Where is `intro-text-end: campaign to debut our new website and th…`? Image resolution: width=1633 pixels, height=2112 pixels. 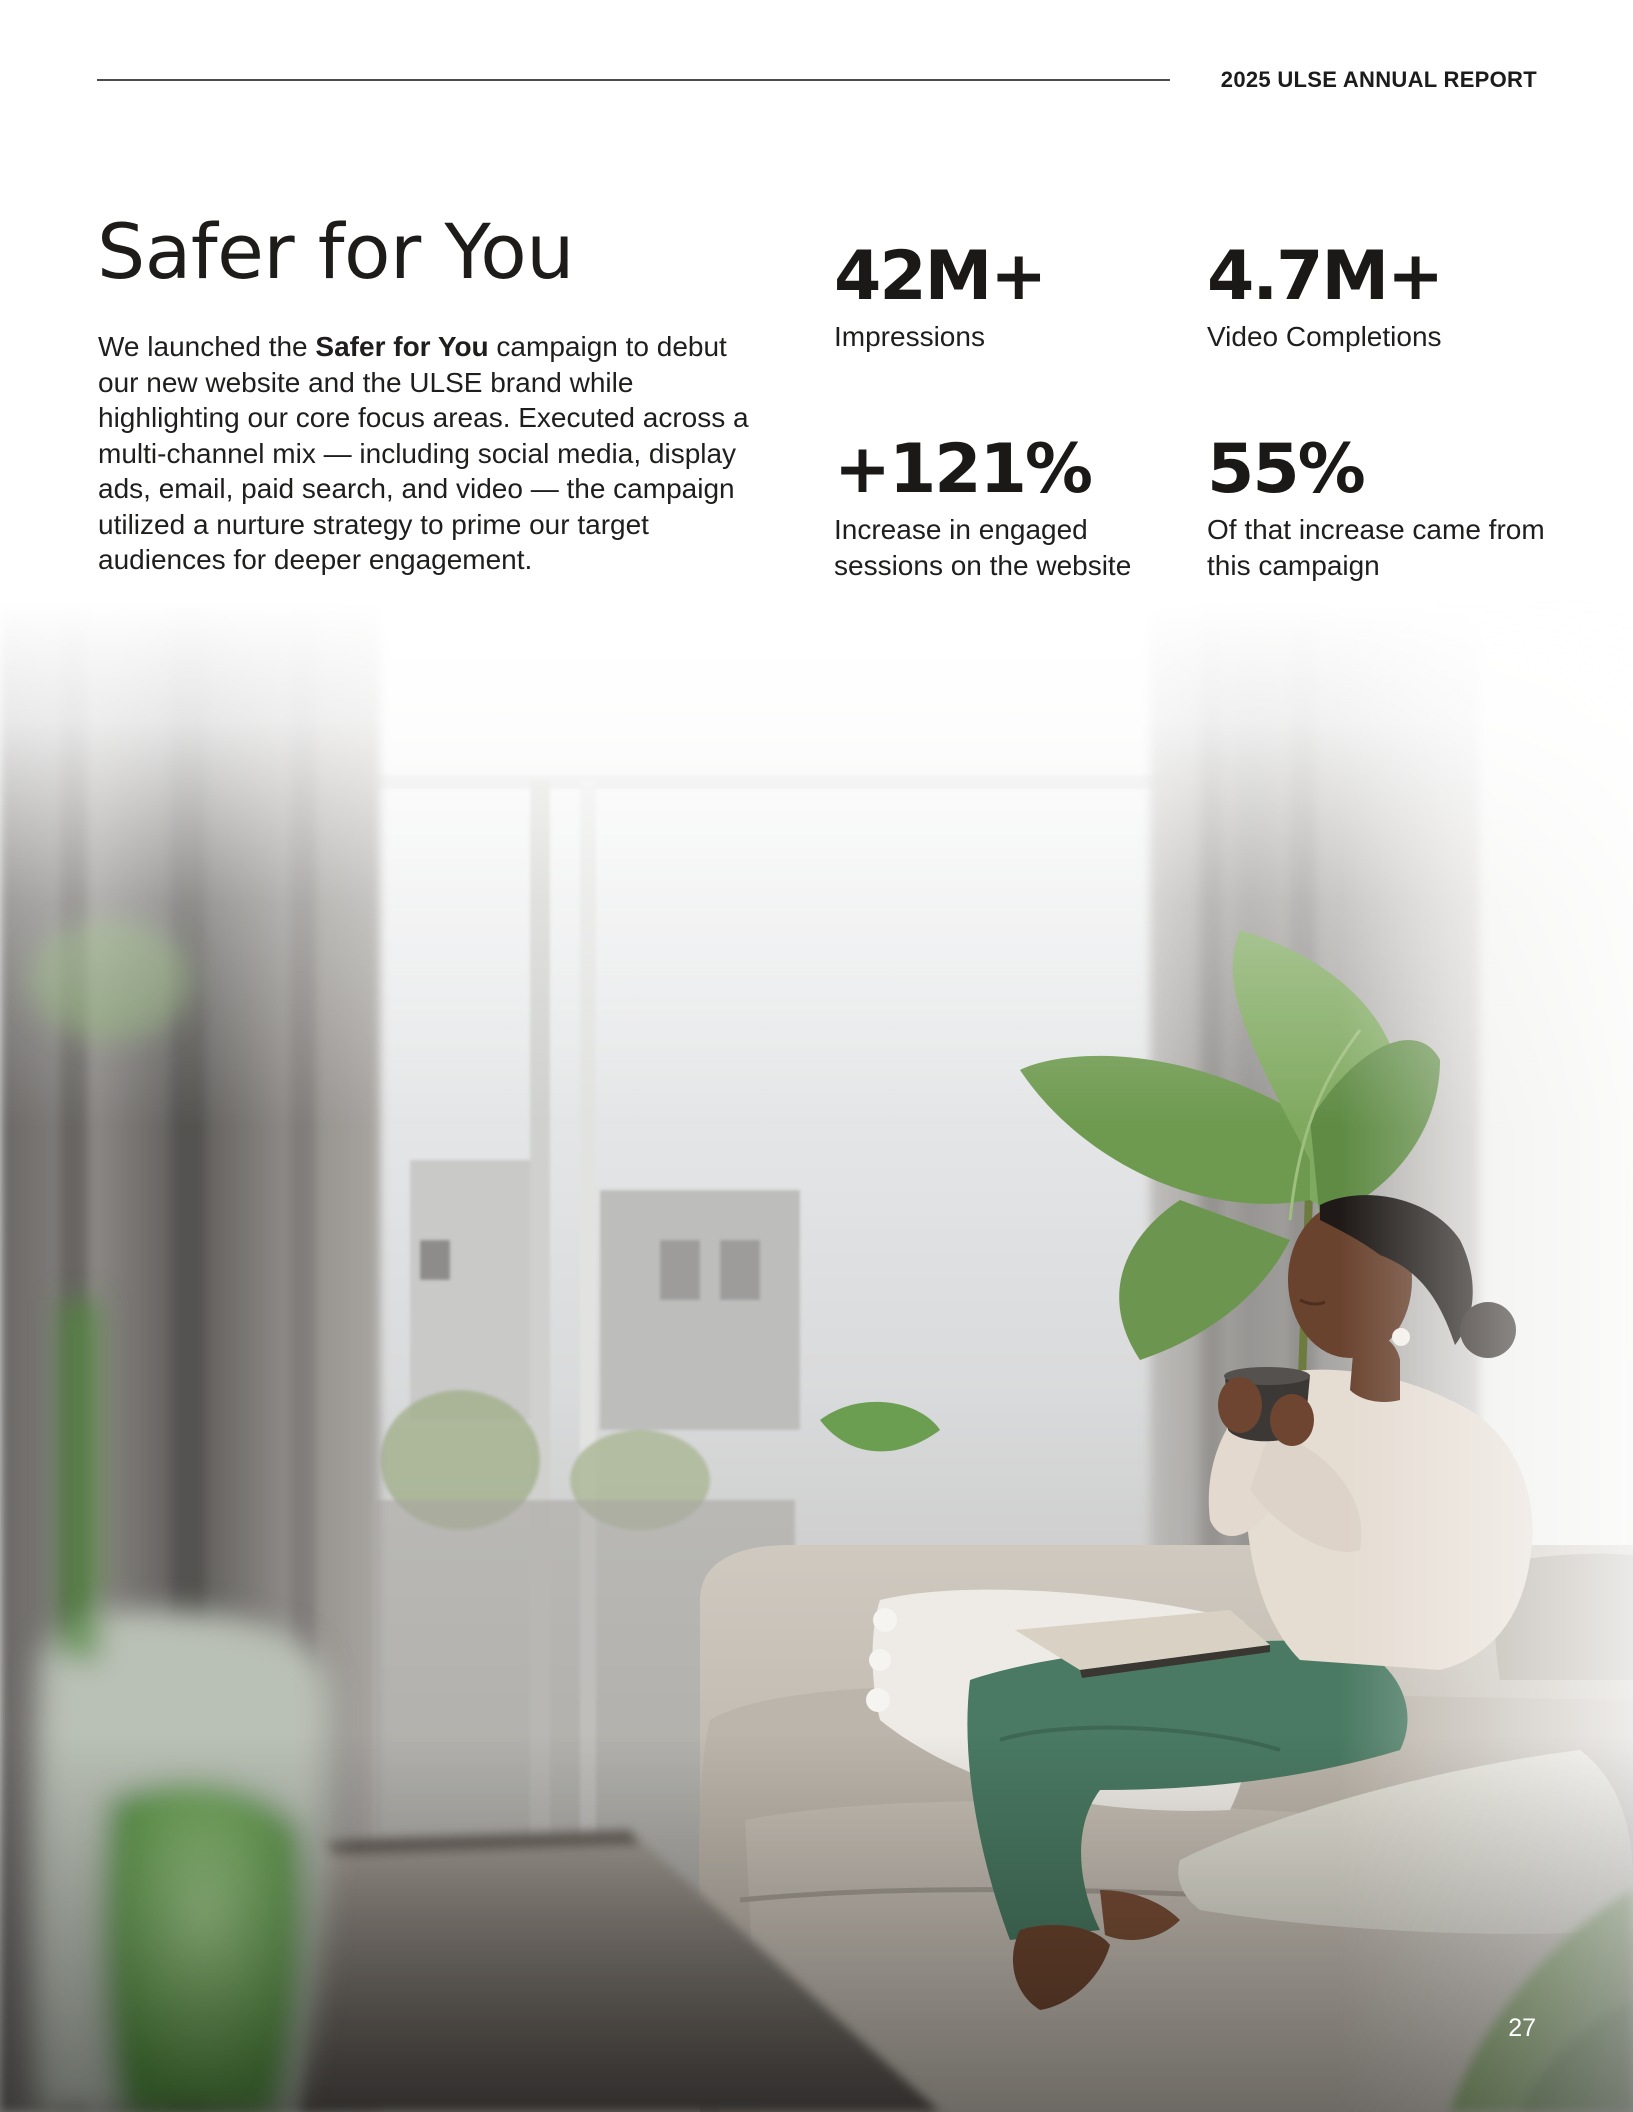 intro-text-end: campaign to debut our new website and th… is located at coordinates (423, 453).